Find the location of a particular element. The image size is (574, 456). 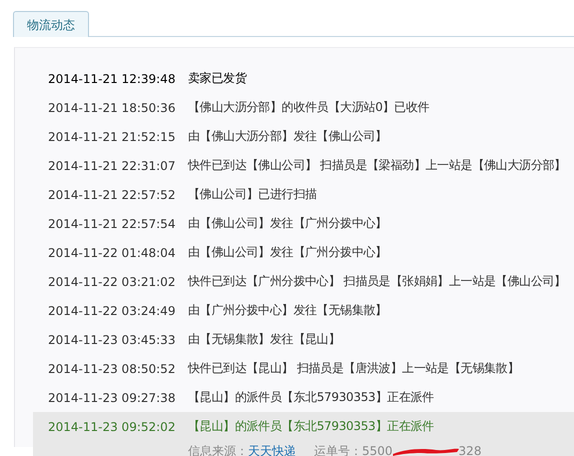

event-description: 由【无锡集散】发往【昆山】 is located at coordinates (264, 339).